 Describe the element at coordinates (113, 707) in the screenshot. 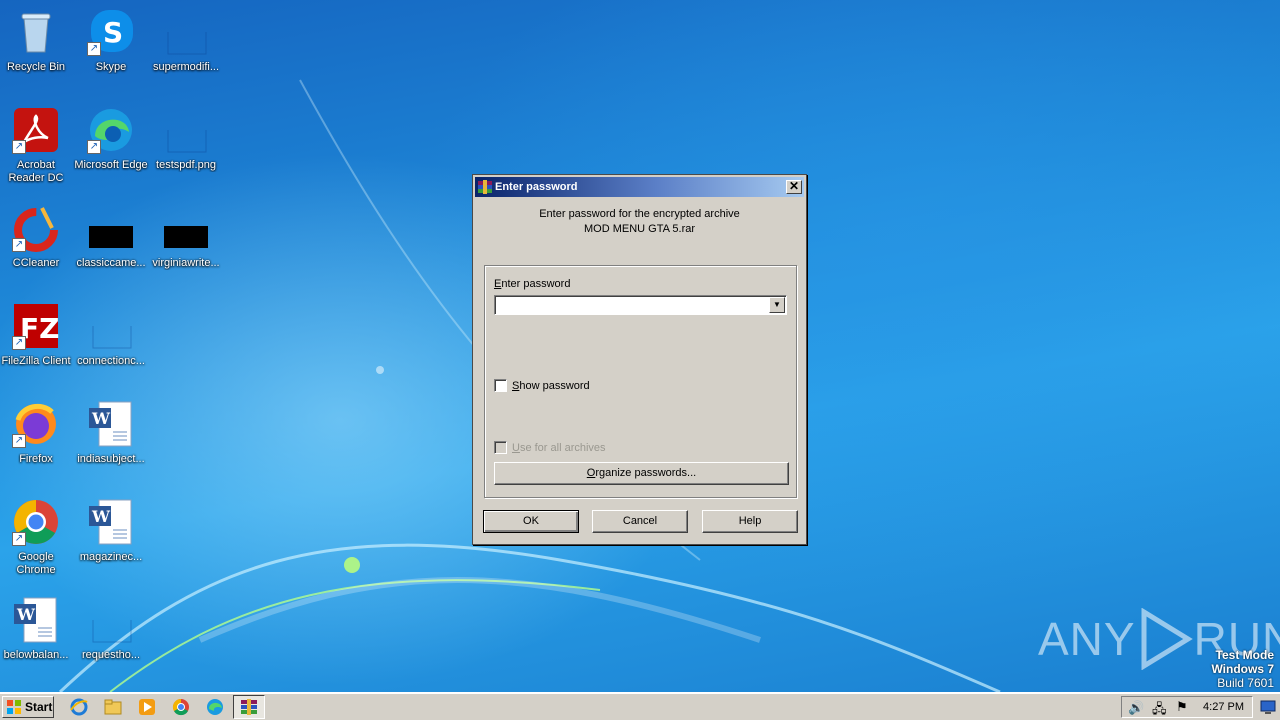

I see `file-explorer-icon` at that location.